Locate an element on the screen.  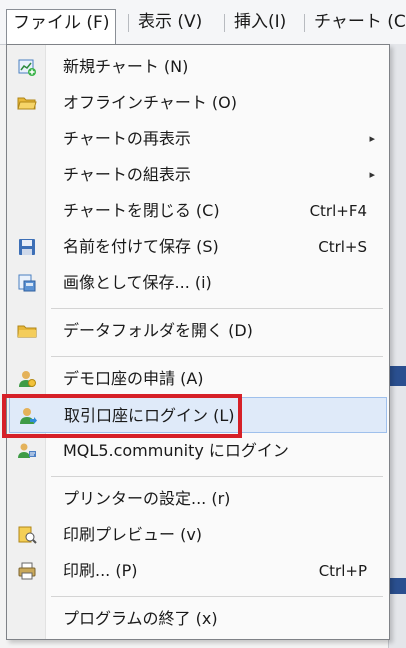
image-save-icon is located at coordinates (27, 283).